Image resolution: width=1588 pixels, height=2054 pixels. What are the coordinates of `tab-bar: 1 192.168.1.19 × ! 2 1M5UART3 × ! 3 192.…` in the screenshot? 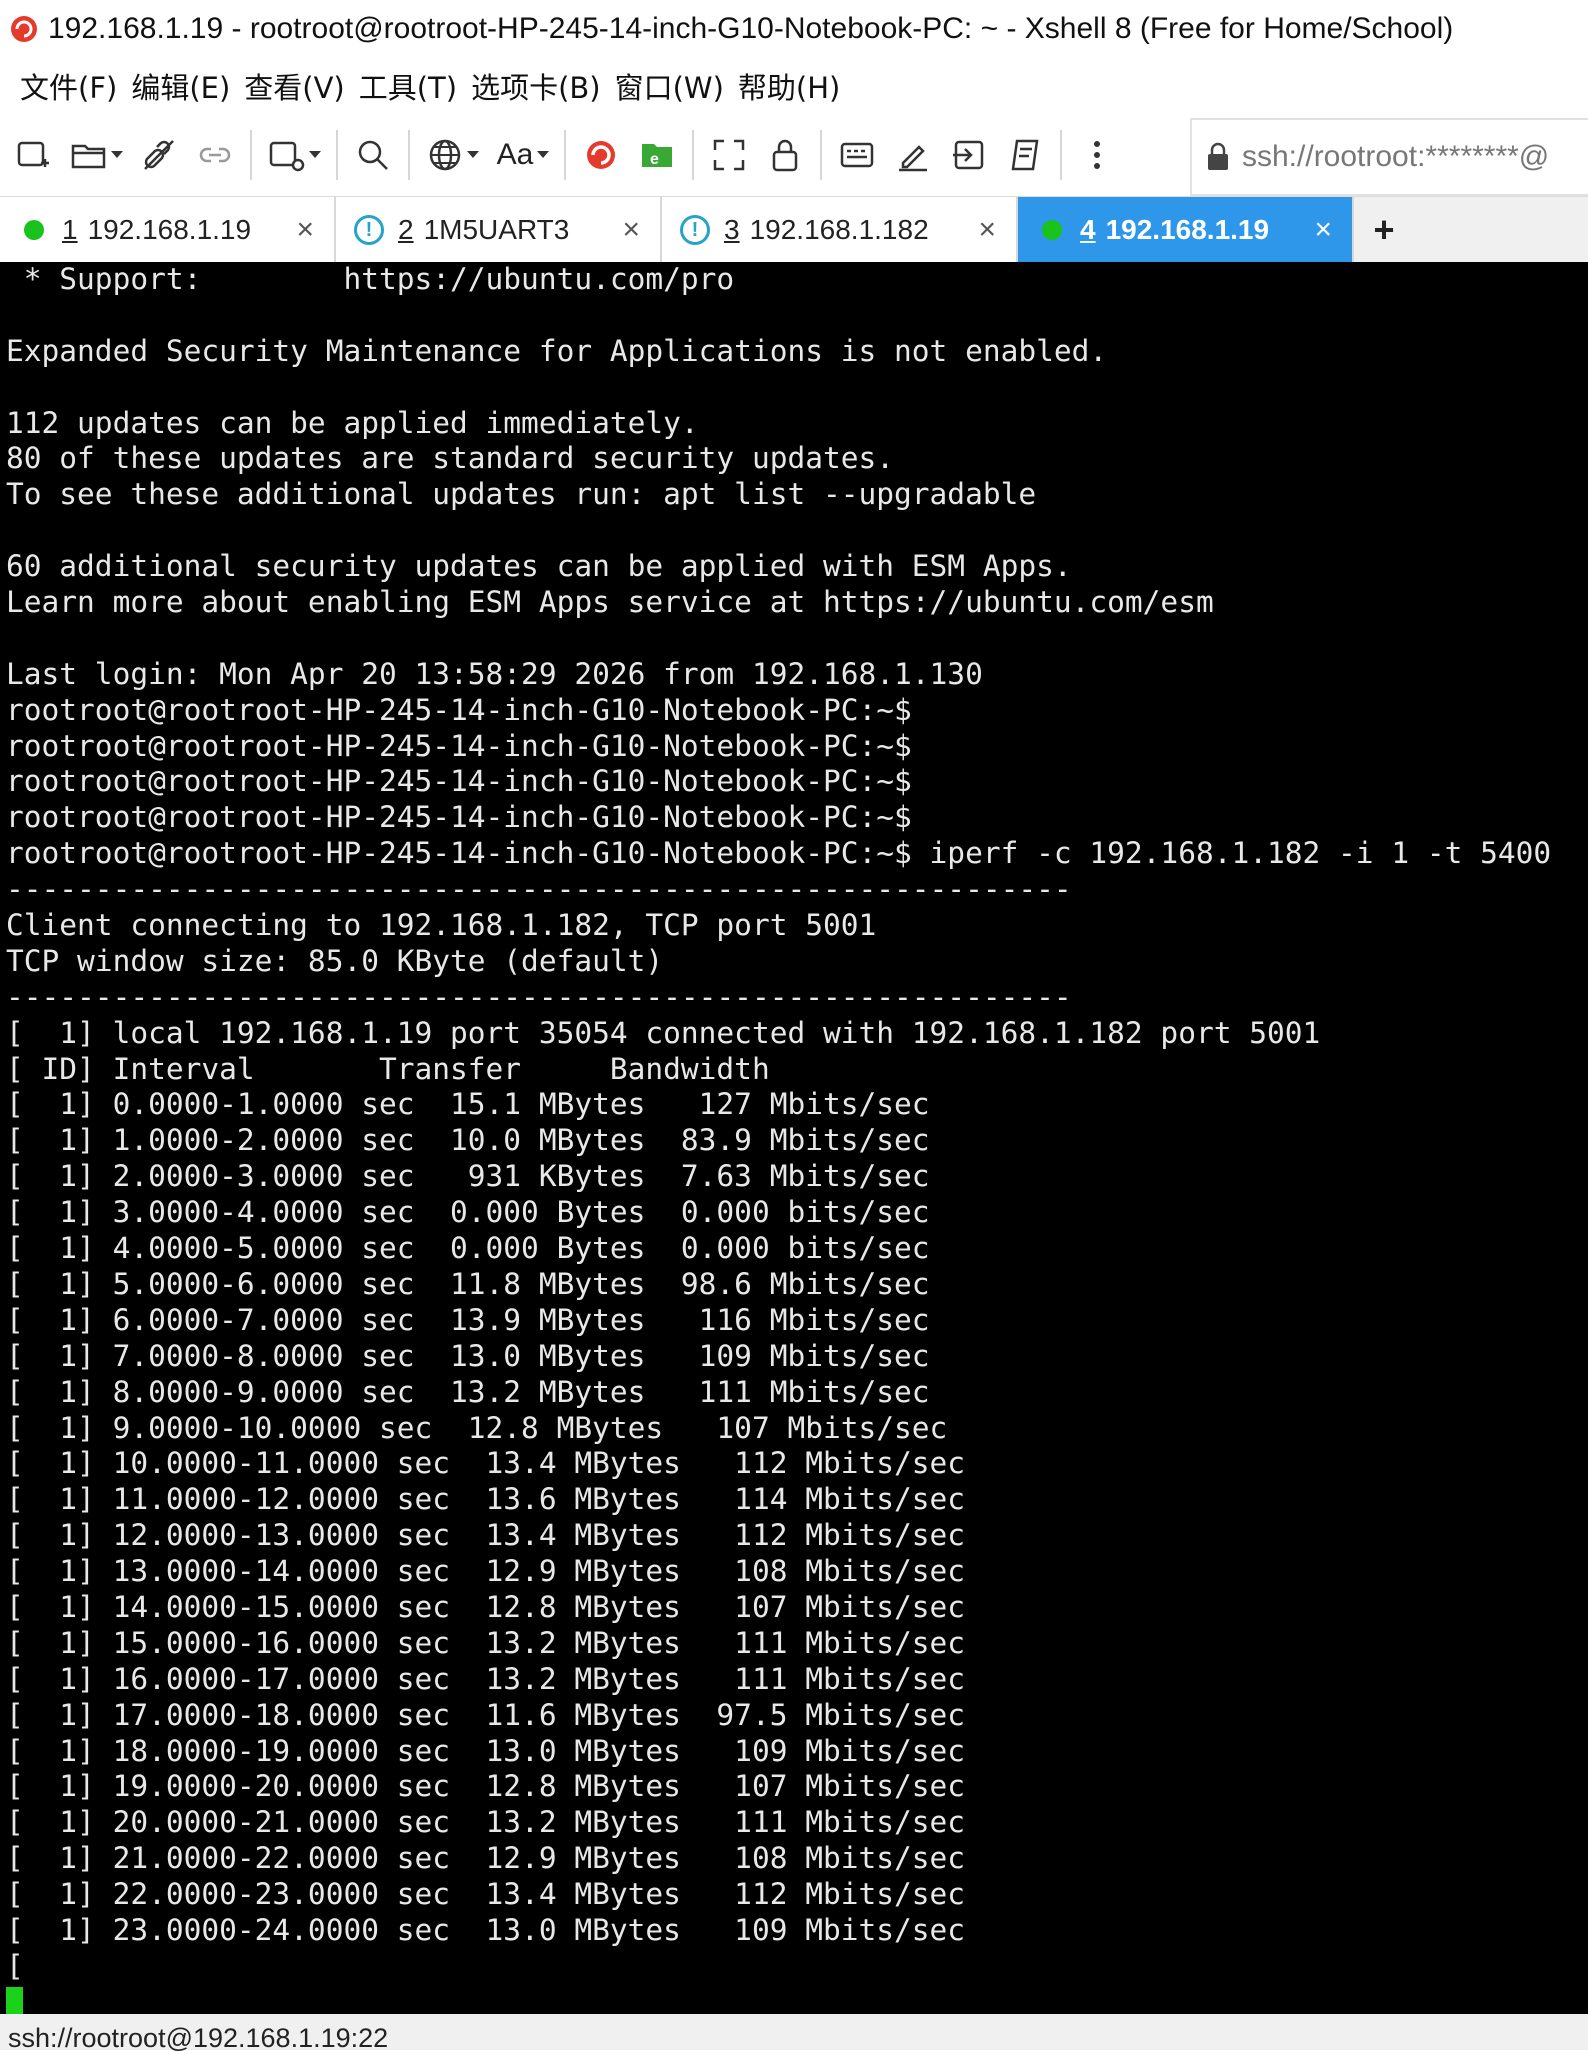 It's located at (794, 229).